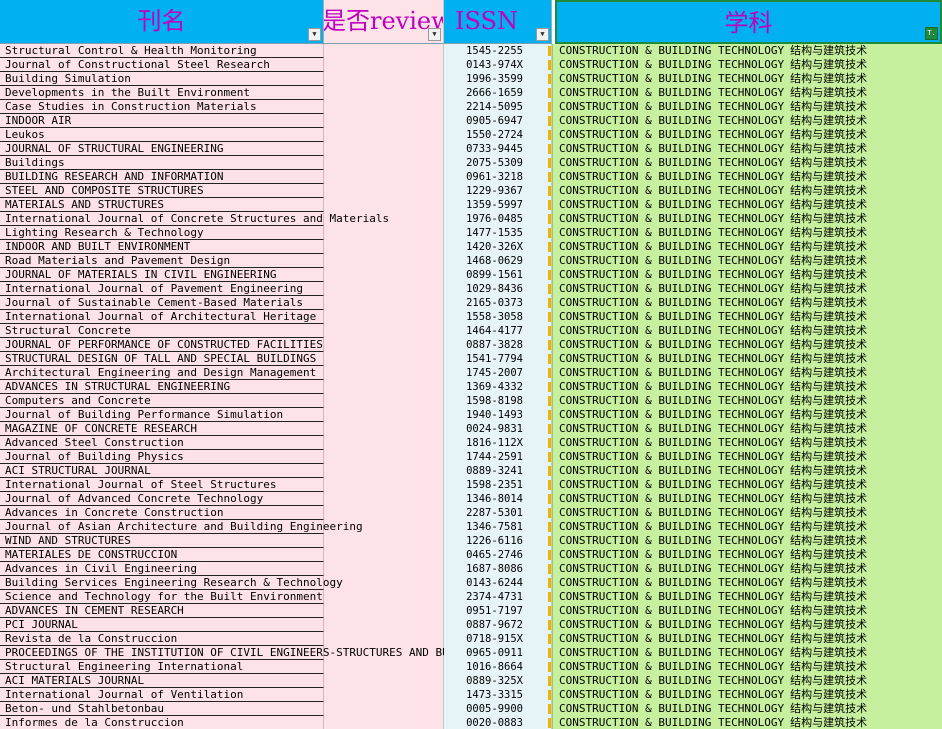  What do you see at coordinates (498, 22) in the screenshot?
I see `header-issn: ISSN ▼` at bounding box center [498, 22].